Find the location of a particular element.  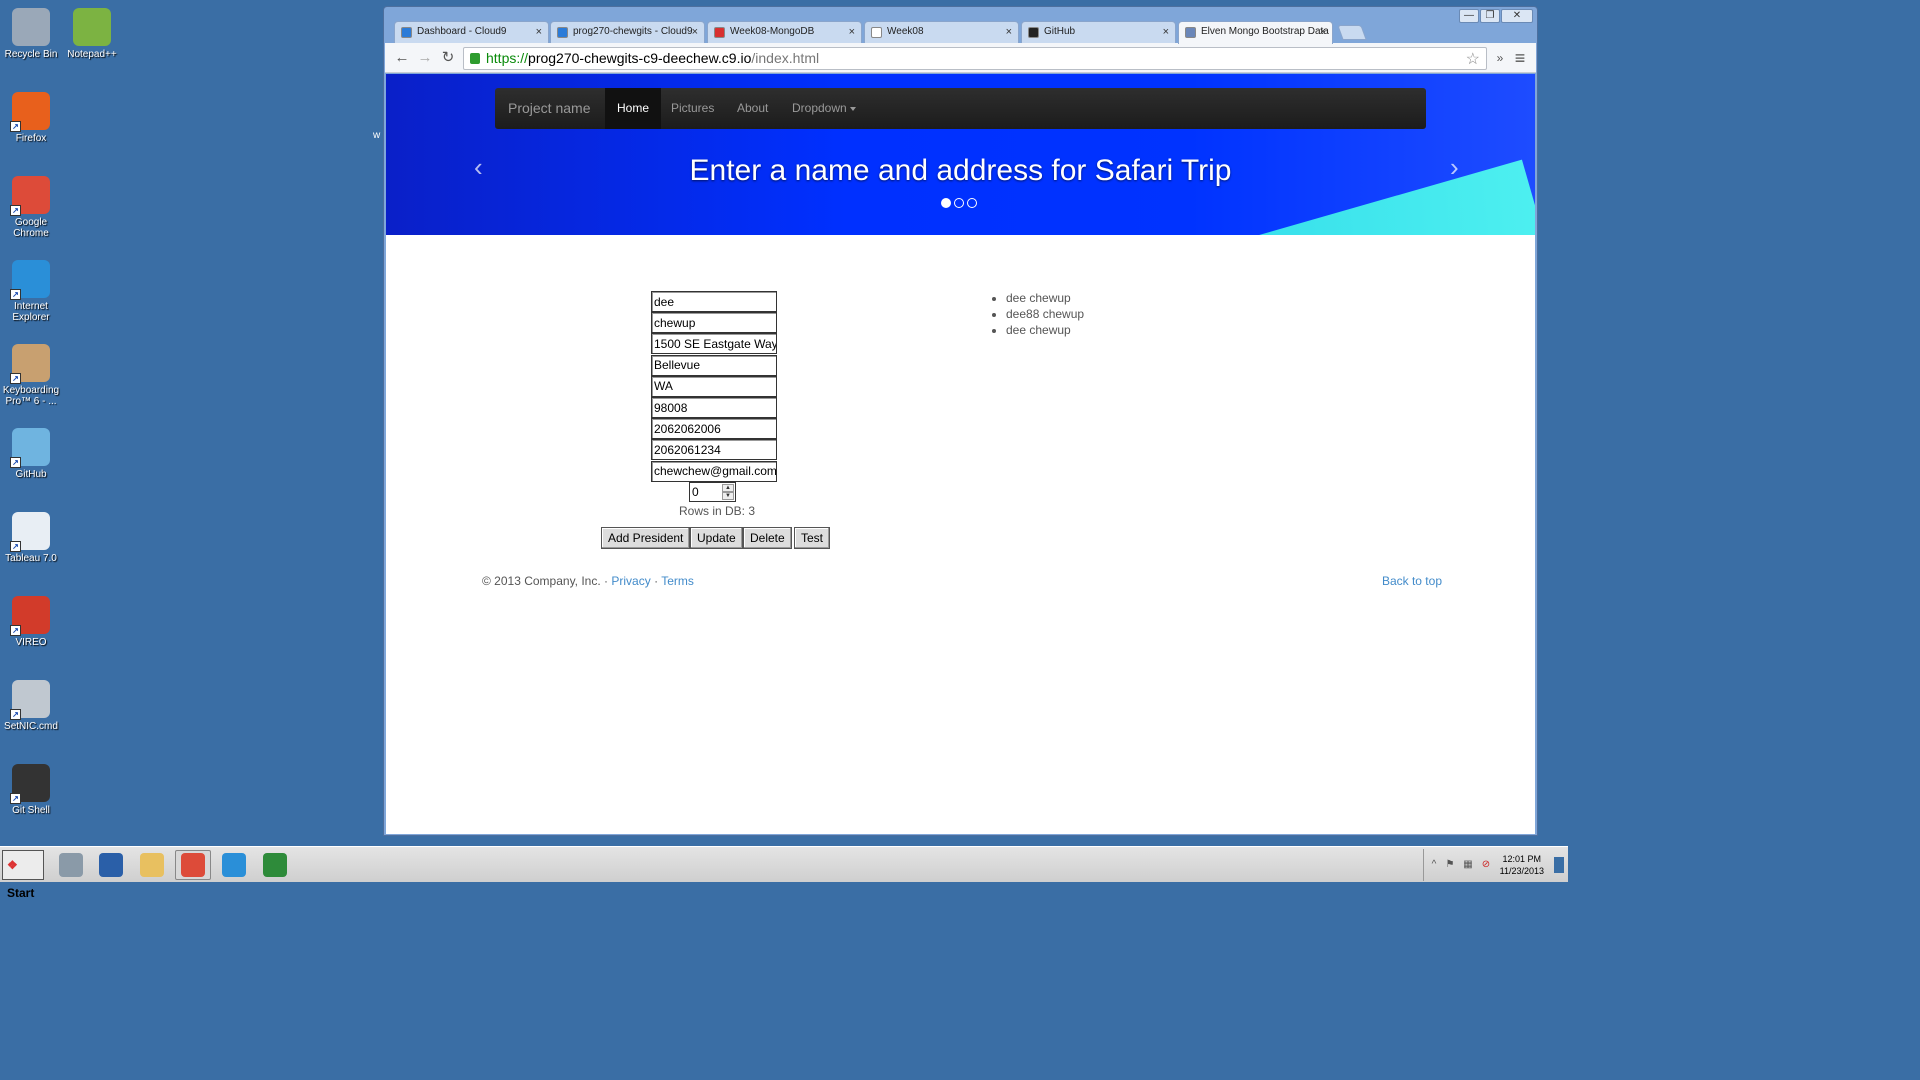

browser-tab: Elven Mongo Bootstrap Data × is located at coordinates (1255, 32).